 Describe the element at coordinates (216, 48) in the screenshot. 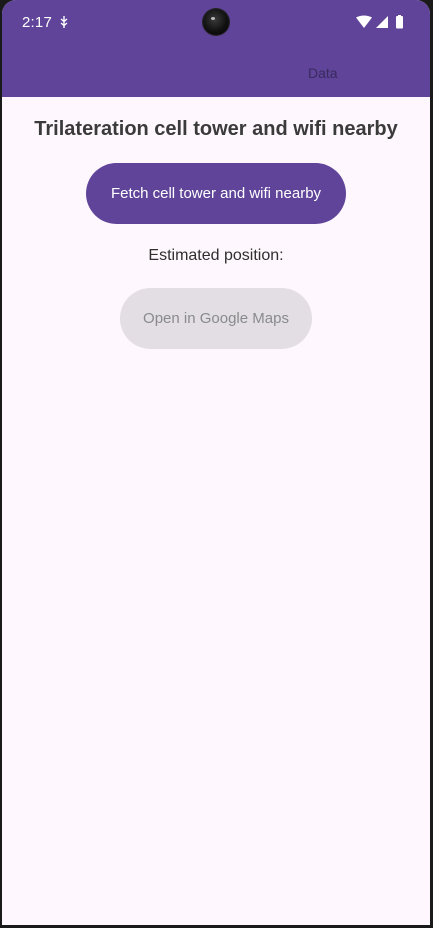

I see `app-bar: 2:17 Data` at that location.